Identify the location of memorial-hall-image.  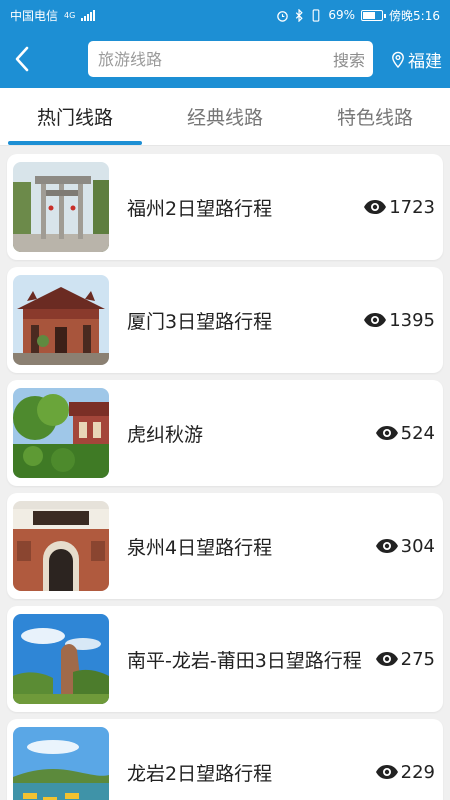
(61, 546).